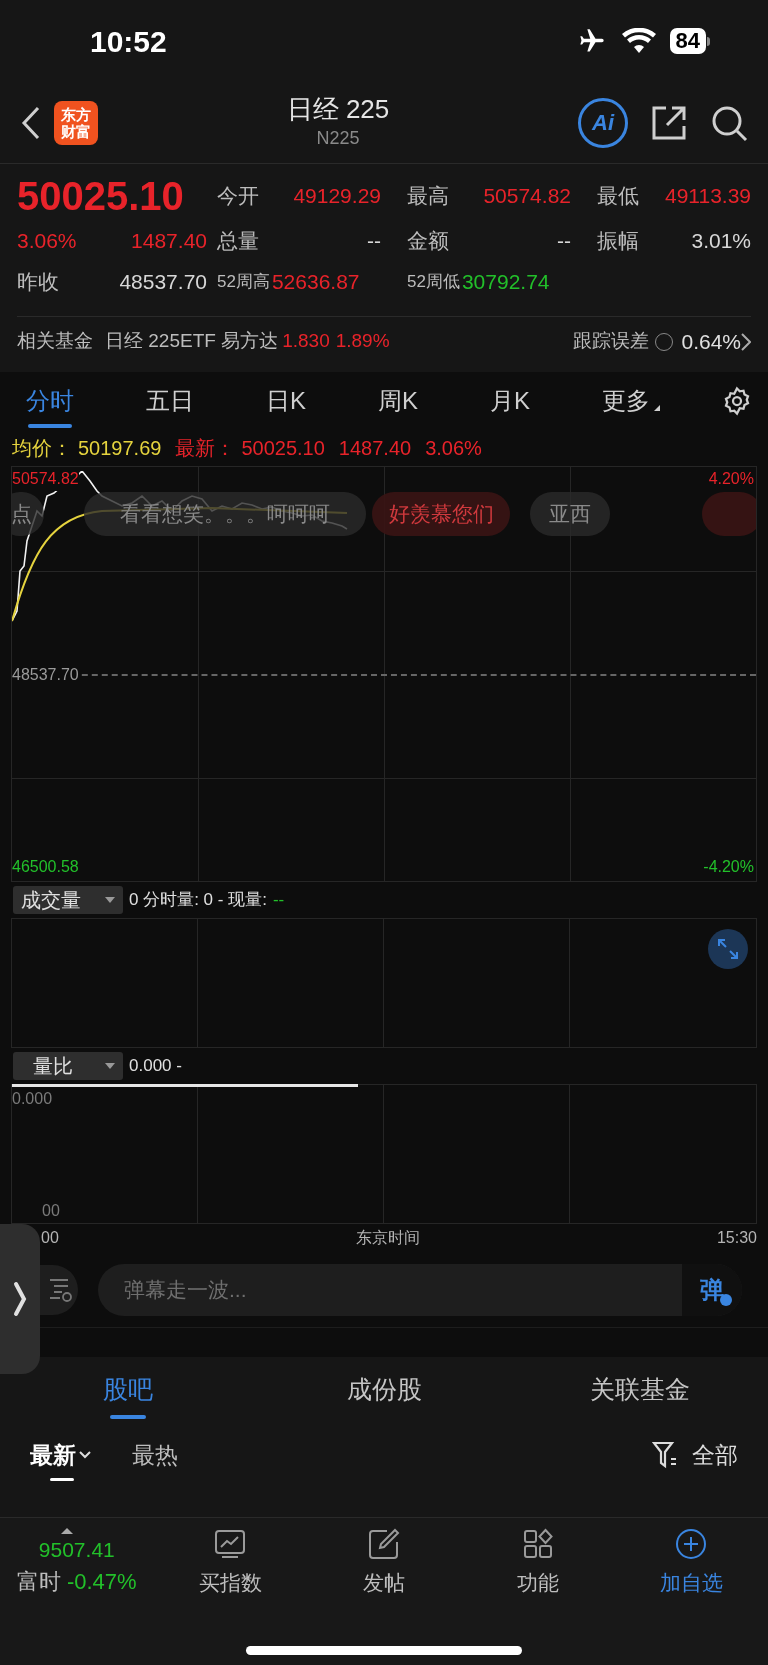  I want to click on toolbar-action: 功能, so click(537, 1583).